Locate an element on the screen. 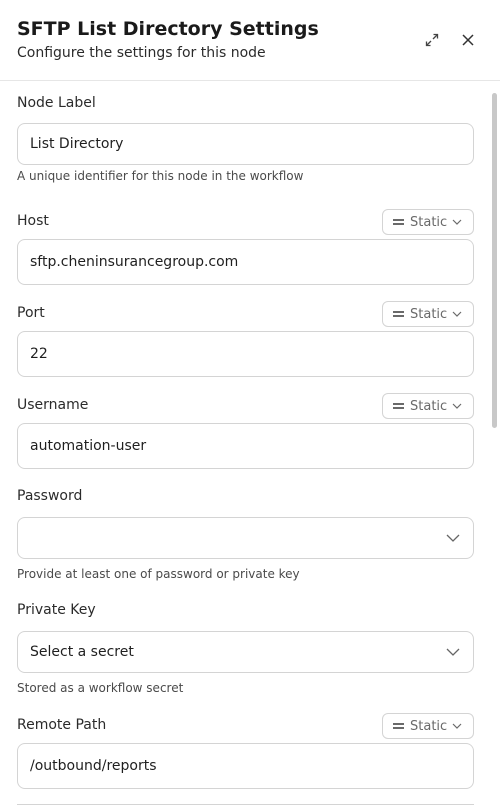 The image size is (500, 807). node-label-input: List Directory is located at coordinates (245, 144).